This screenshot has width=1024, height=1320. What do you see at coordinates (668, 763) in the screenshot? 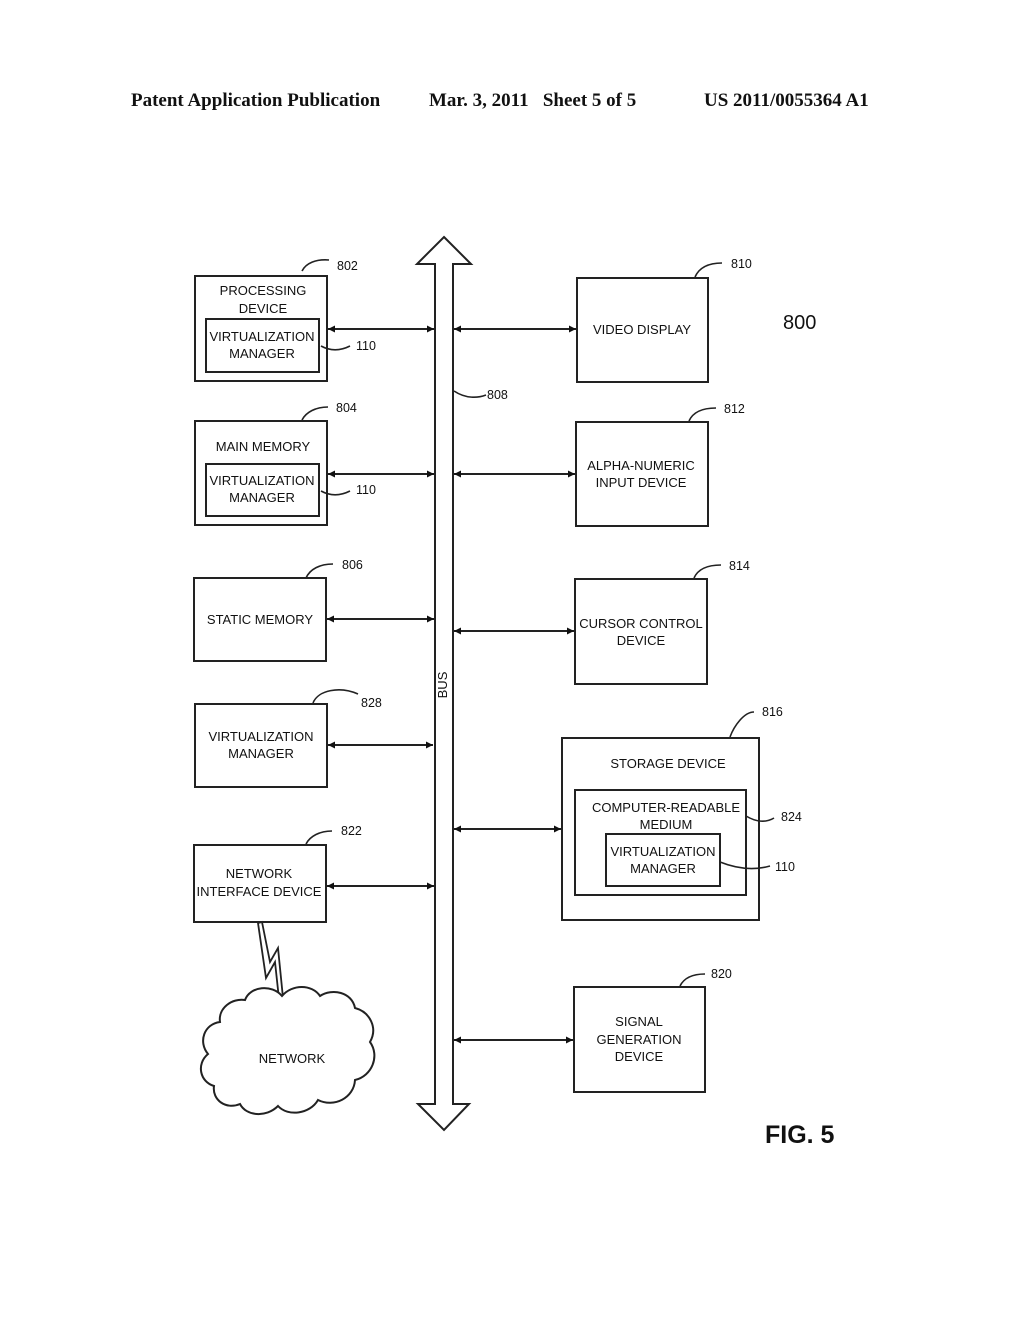
I see `storage-device-label: STORAGE DEVICE` at bounding box center [668, 763].